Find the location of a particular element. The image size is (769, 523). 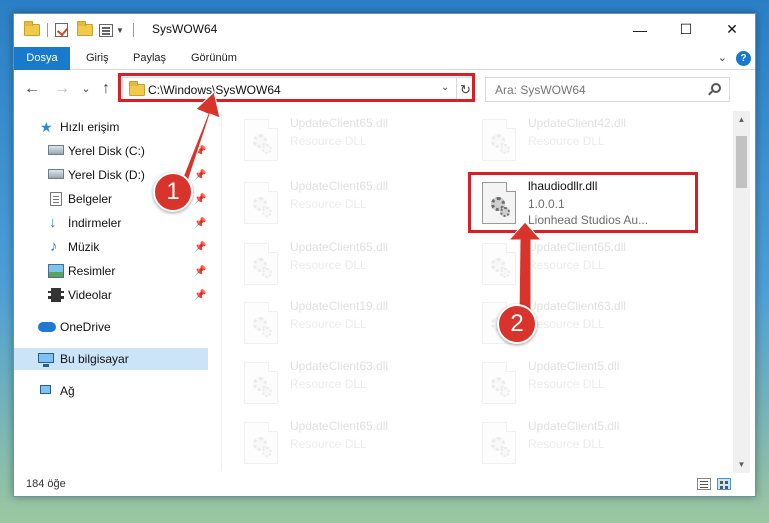

step-badge-1: 1 is located at coordinates (173, 192).